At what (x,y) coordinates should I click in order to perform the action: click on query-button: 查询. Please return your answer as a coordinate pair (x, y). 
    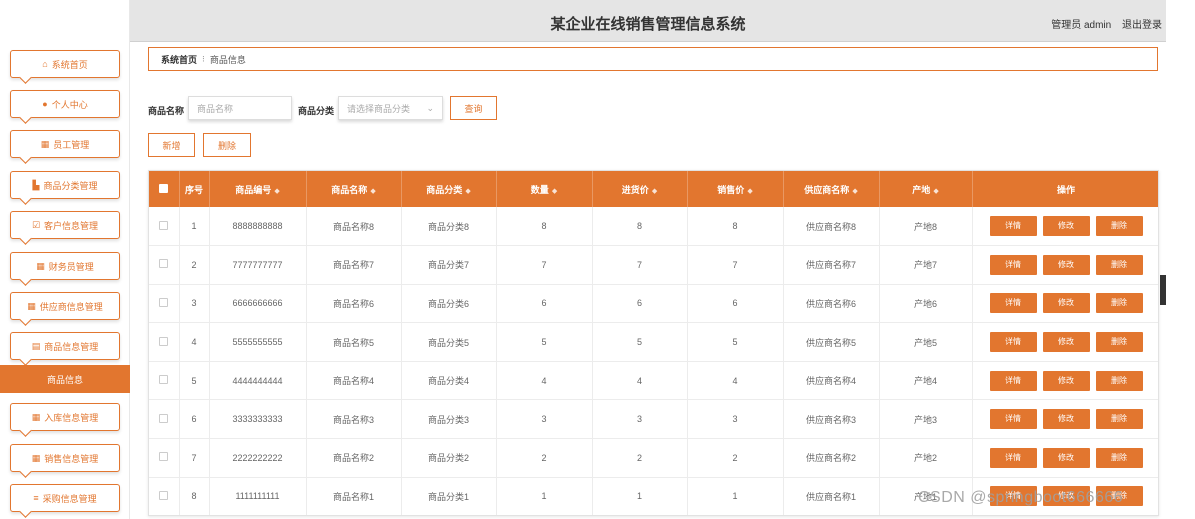
    Looking at the image, I should click on (473, 108).